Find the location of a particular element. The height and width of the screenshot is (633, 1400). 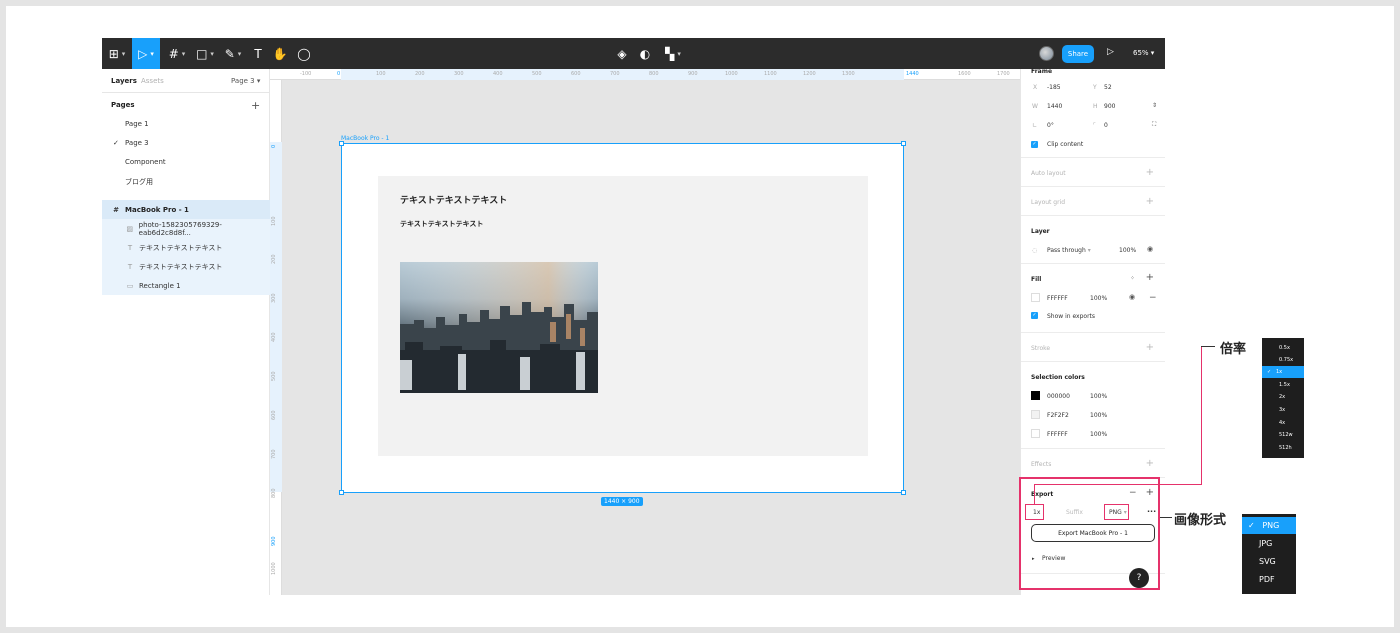

layer-opacity-field: 100% is located at coordinates (1127, 250).